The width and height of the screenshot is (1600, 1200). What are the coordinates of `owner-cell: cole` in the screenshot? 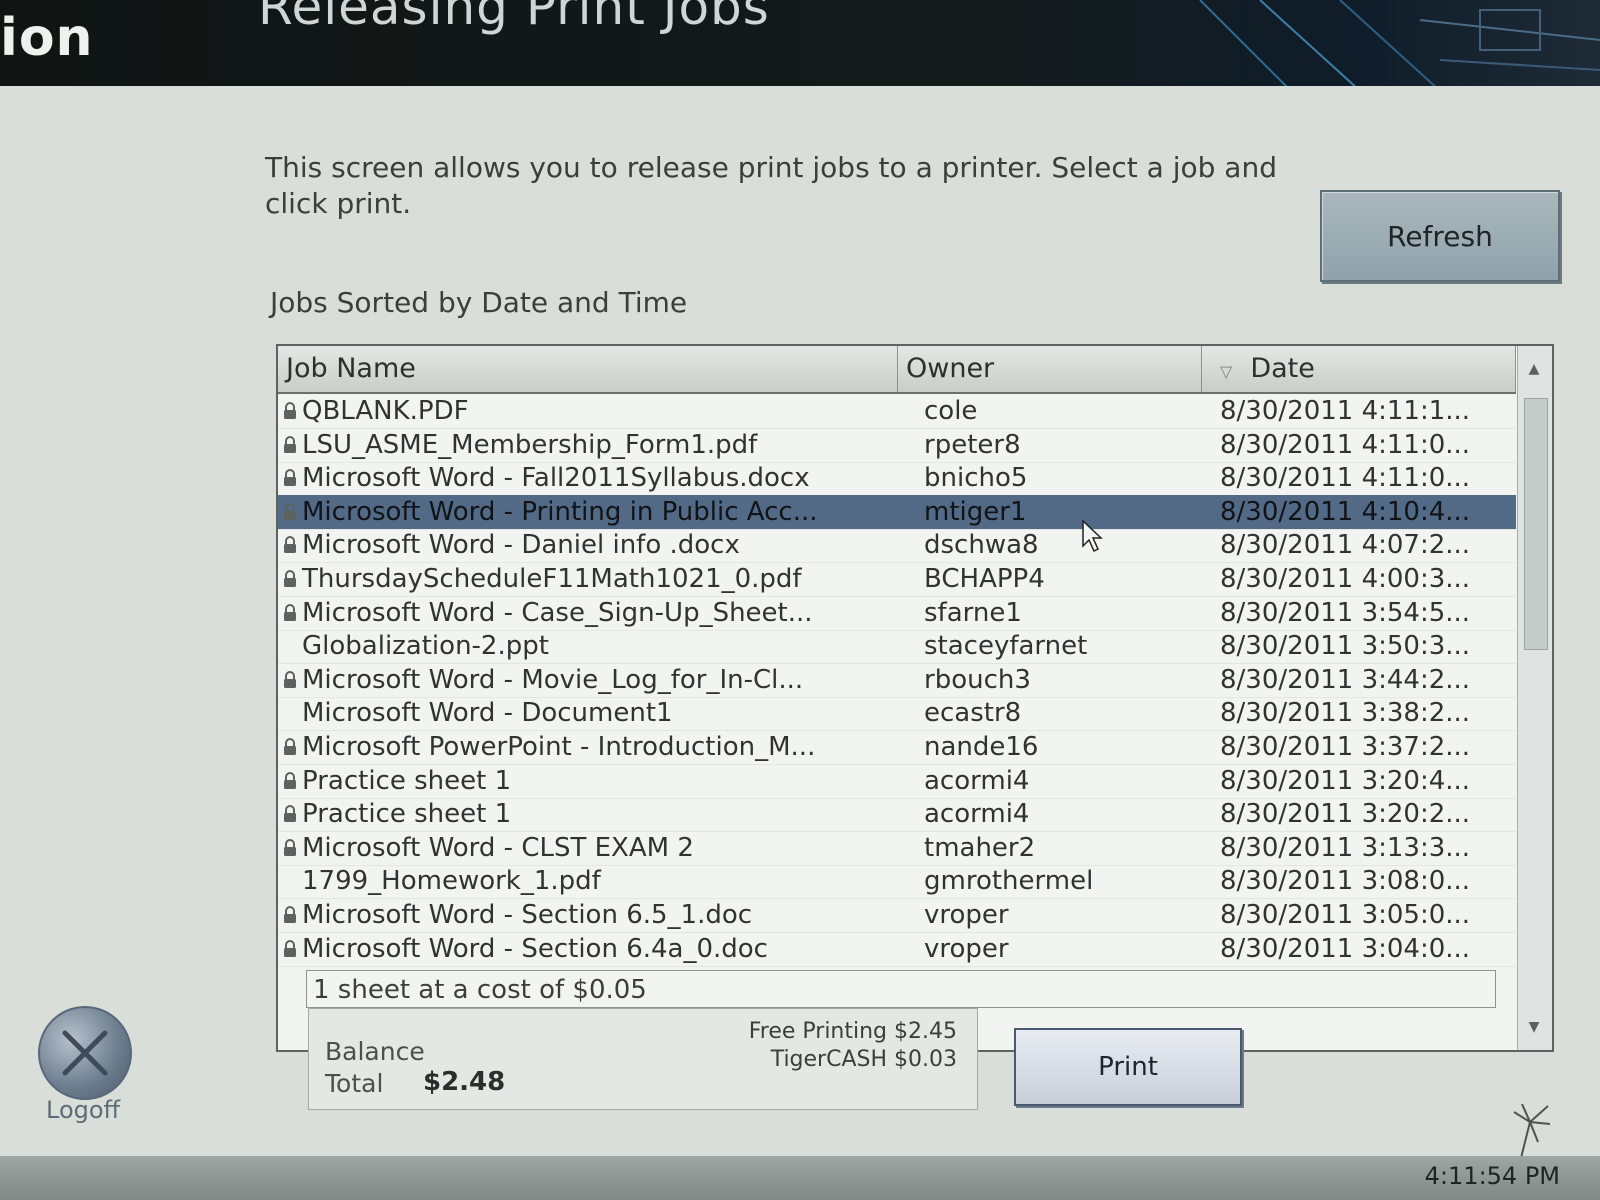 It's located at (951, 411).